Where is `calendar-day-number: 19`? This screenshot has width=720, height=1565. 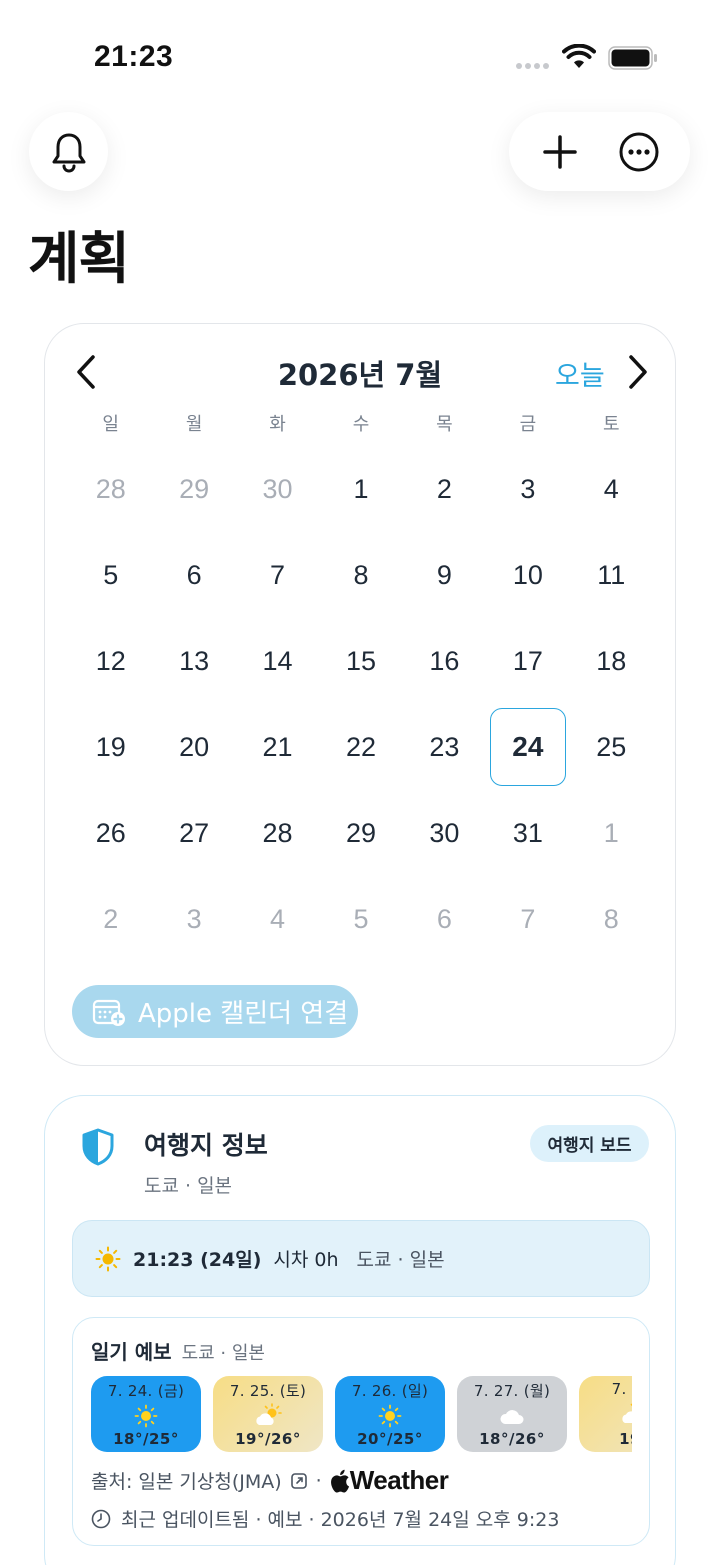
calendar-day-number: 19 is located at coordinates (110, 746).